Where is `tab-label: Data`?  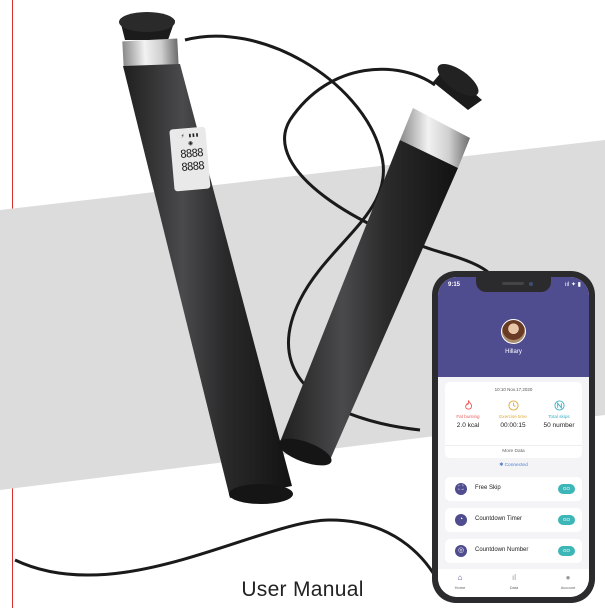 tab-label: Data is located at coordinates (514, 587).